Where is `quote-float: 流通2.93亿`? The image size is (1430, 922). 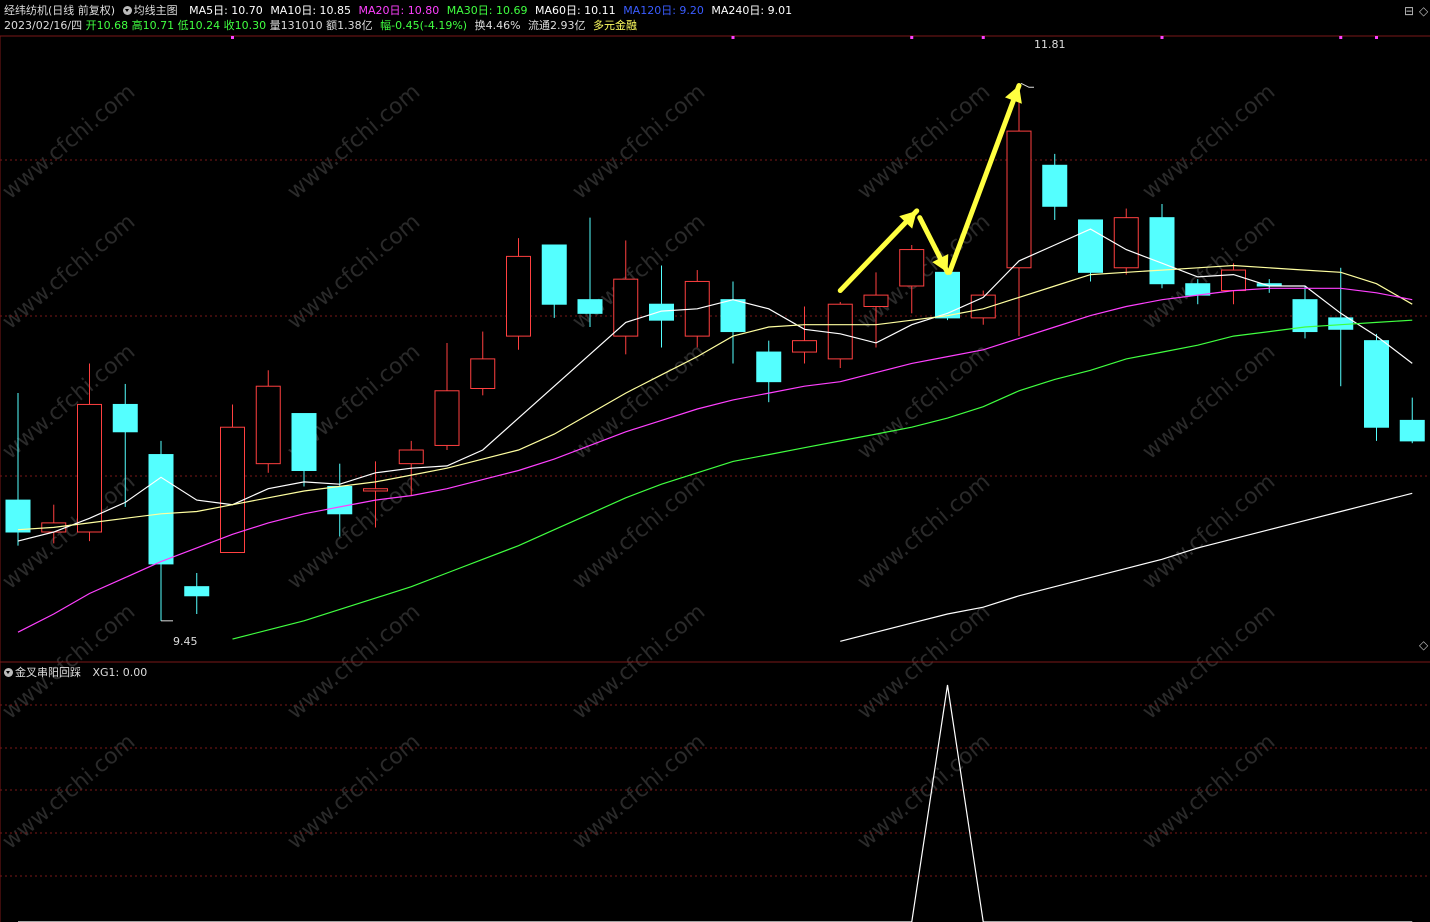
quote-float: 流通2.93亿 is located at coordinates (557, 25).